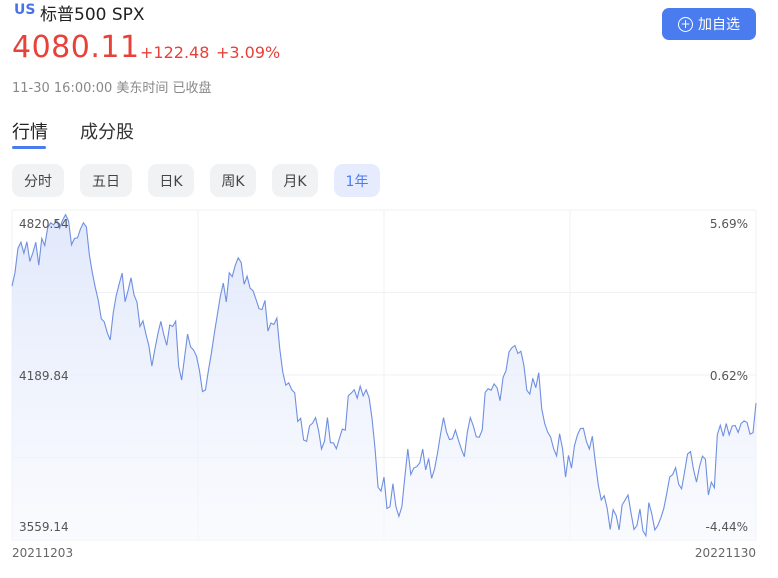 The image size is (778, 578). Describe the element at coordinates (29, 147) in the screenshot. I see `active-tab-indicator` at that location.